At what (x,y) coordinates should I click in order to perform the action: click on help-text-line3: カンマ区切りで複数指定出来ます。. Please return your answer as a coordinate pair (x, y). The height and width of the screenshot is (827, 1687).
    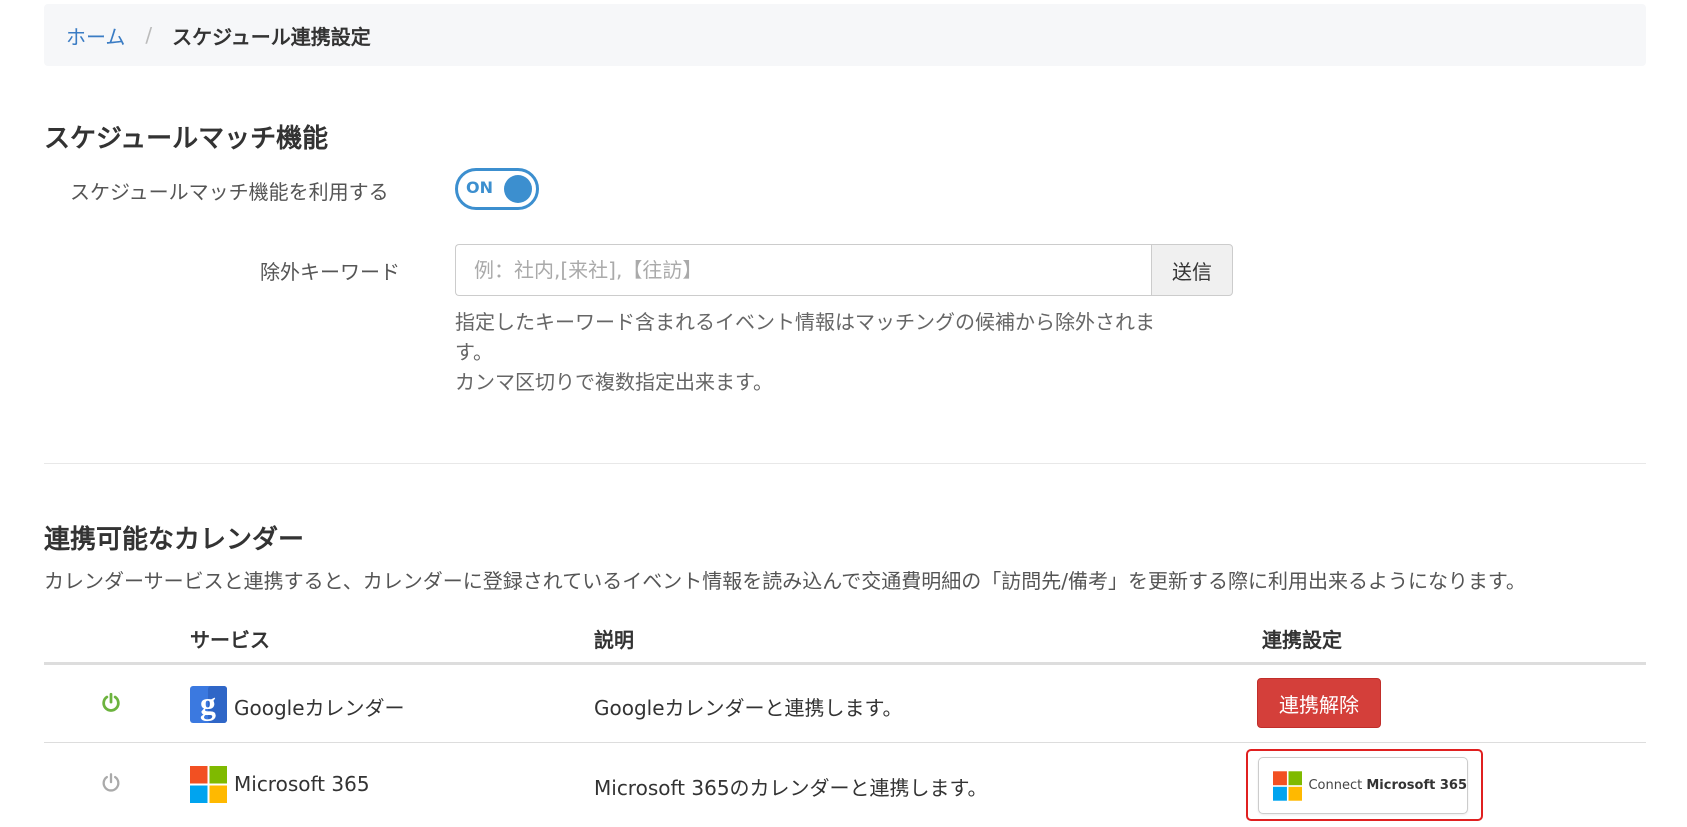
    Looking at the image, I should click on (614, 382).